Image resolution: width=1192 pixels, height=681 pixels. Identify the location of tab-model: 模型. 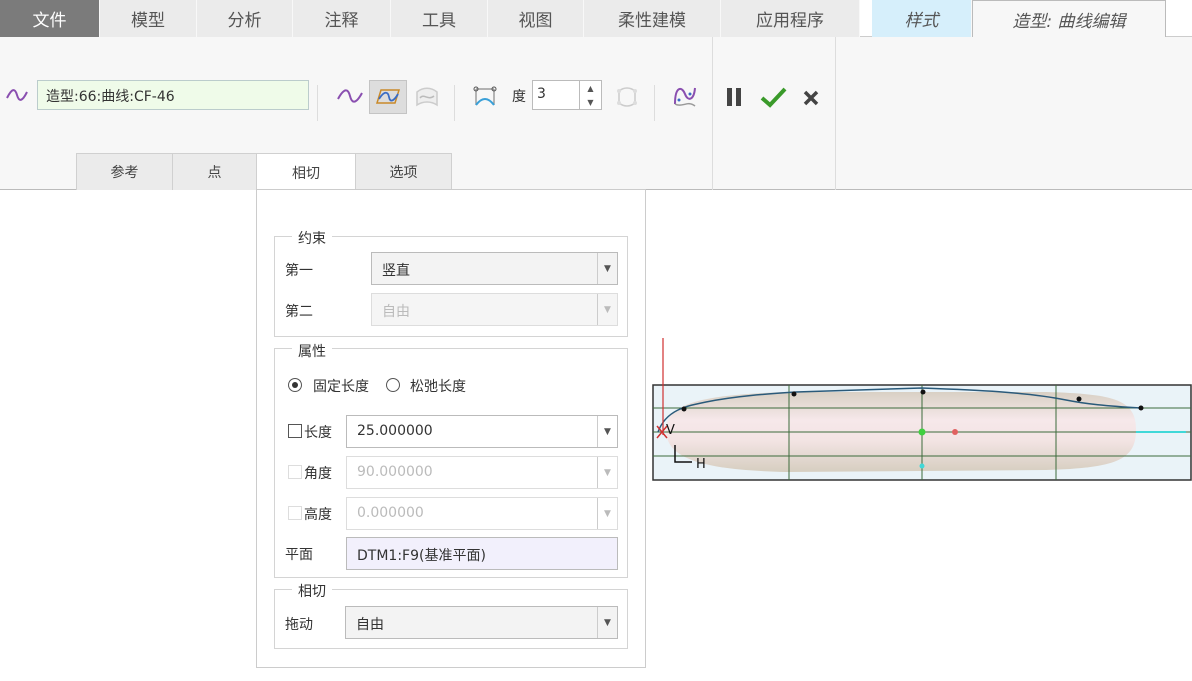
(148, 18).